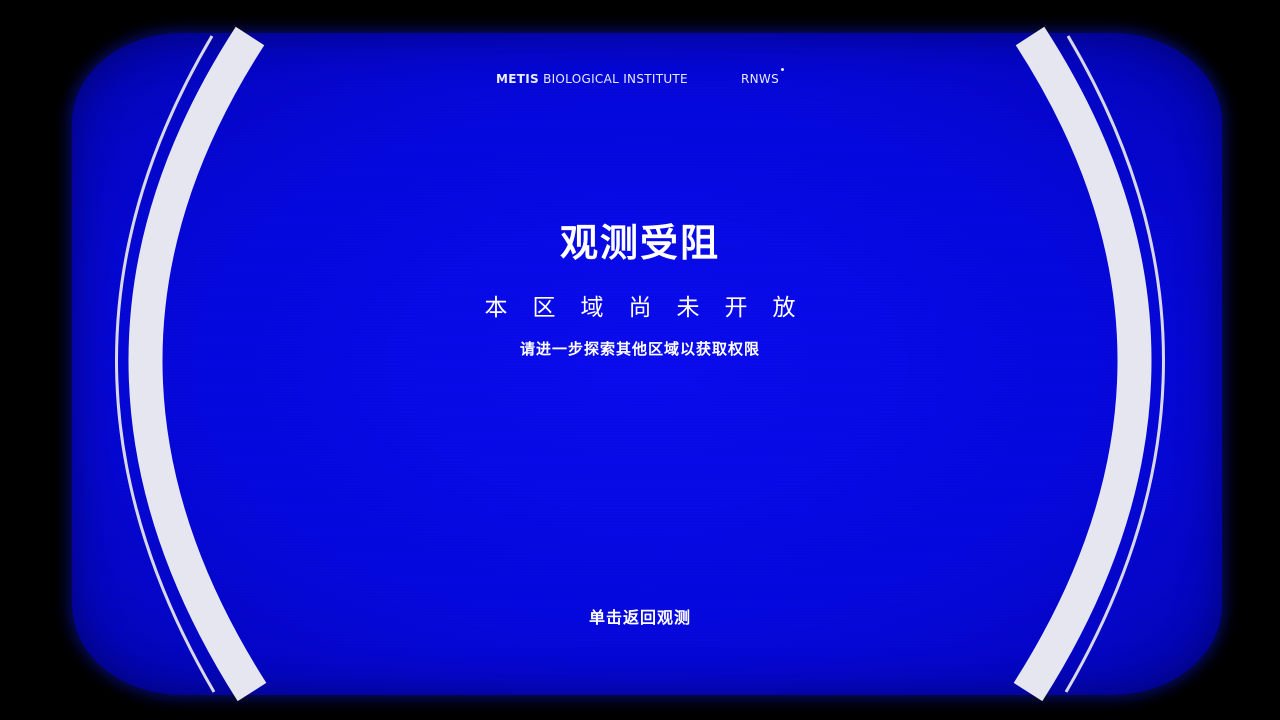 This screenshot has width=1280, height=720. What do you see at coordinates (639, 243) in the screenshot?
I see `page-title: 观测受阻` at bounding box center [639, 243].